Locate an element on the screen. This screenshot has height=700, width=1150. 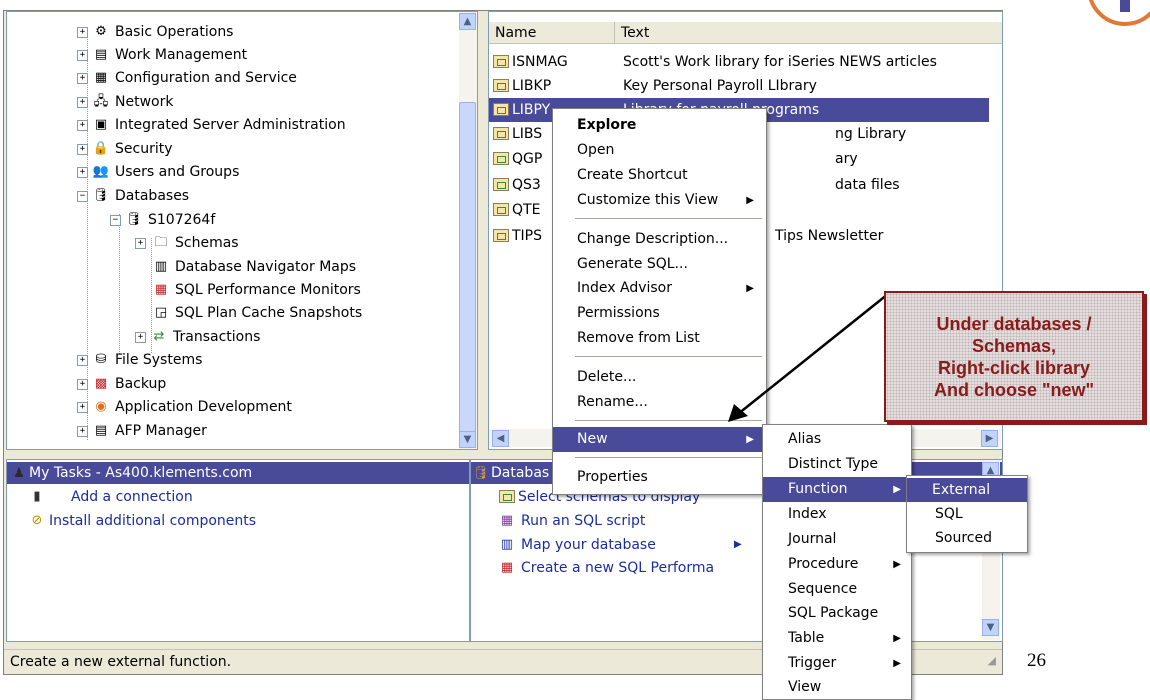
menu-item-explore: Explore is located at coordinates (659, 125).